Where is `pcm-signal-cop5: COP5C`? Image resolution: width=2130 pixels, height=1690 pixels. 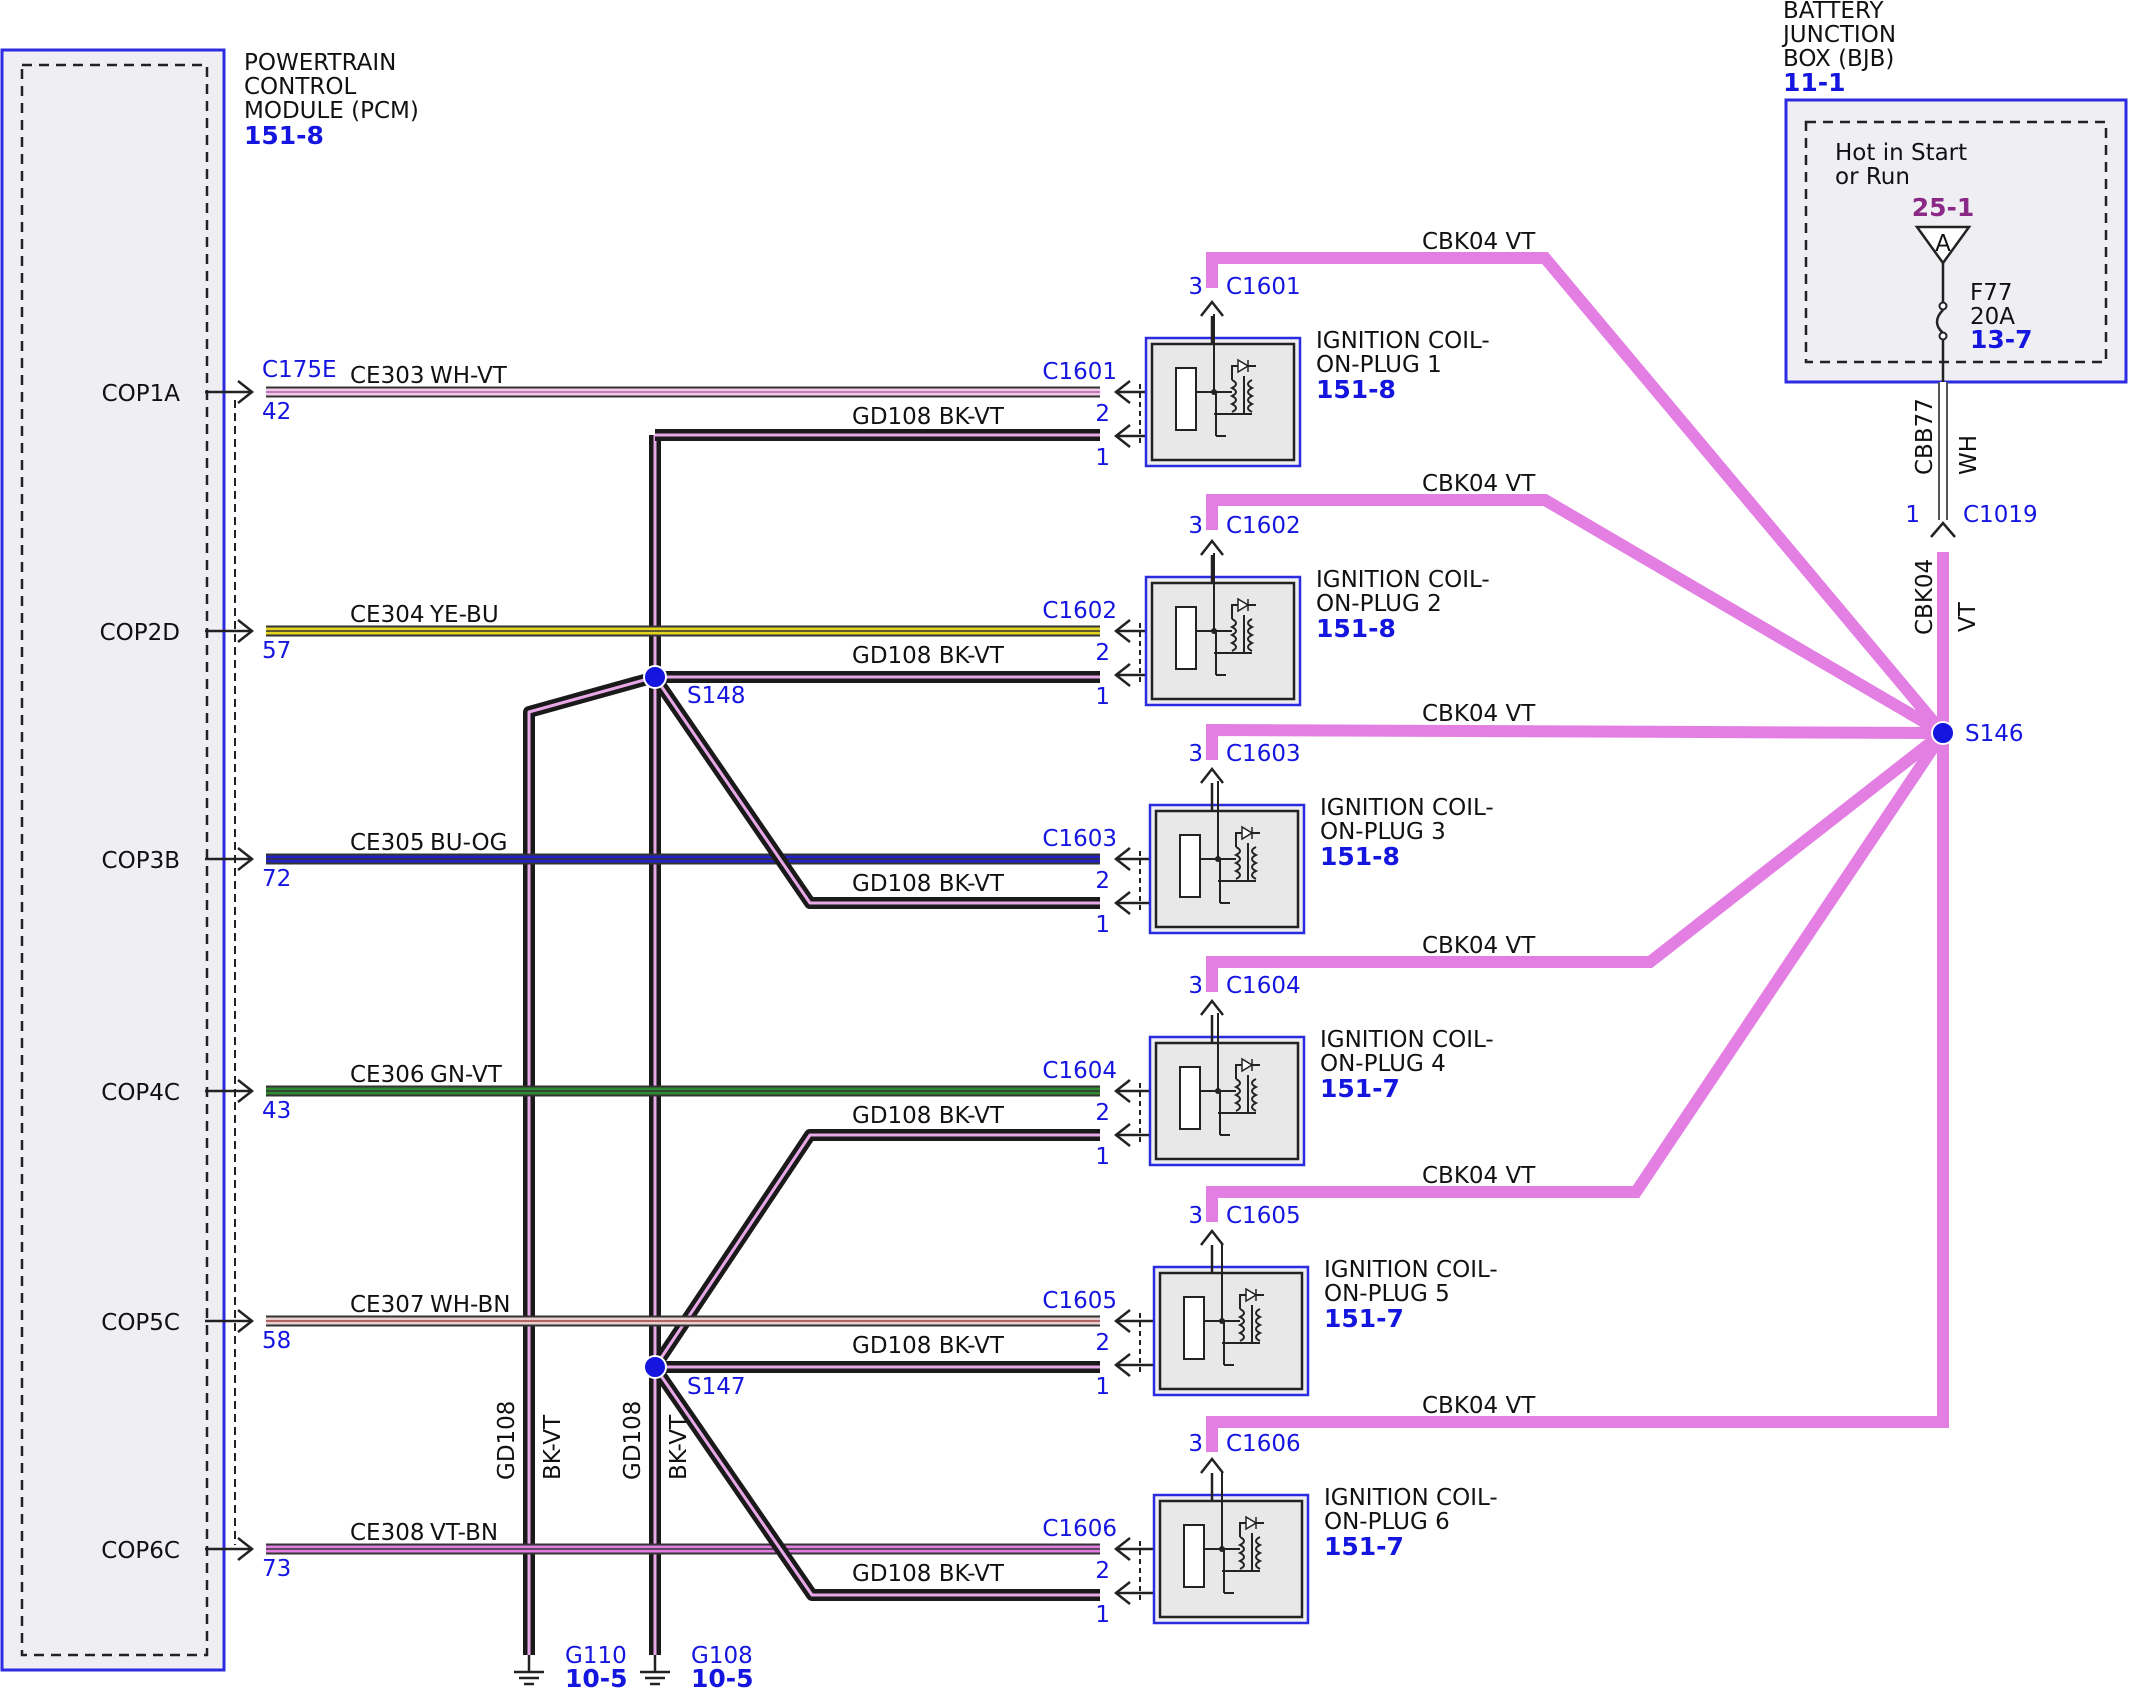 pcm-signal-cop5: COP5C is located at coordinates (140, 1323).